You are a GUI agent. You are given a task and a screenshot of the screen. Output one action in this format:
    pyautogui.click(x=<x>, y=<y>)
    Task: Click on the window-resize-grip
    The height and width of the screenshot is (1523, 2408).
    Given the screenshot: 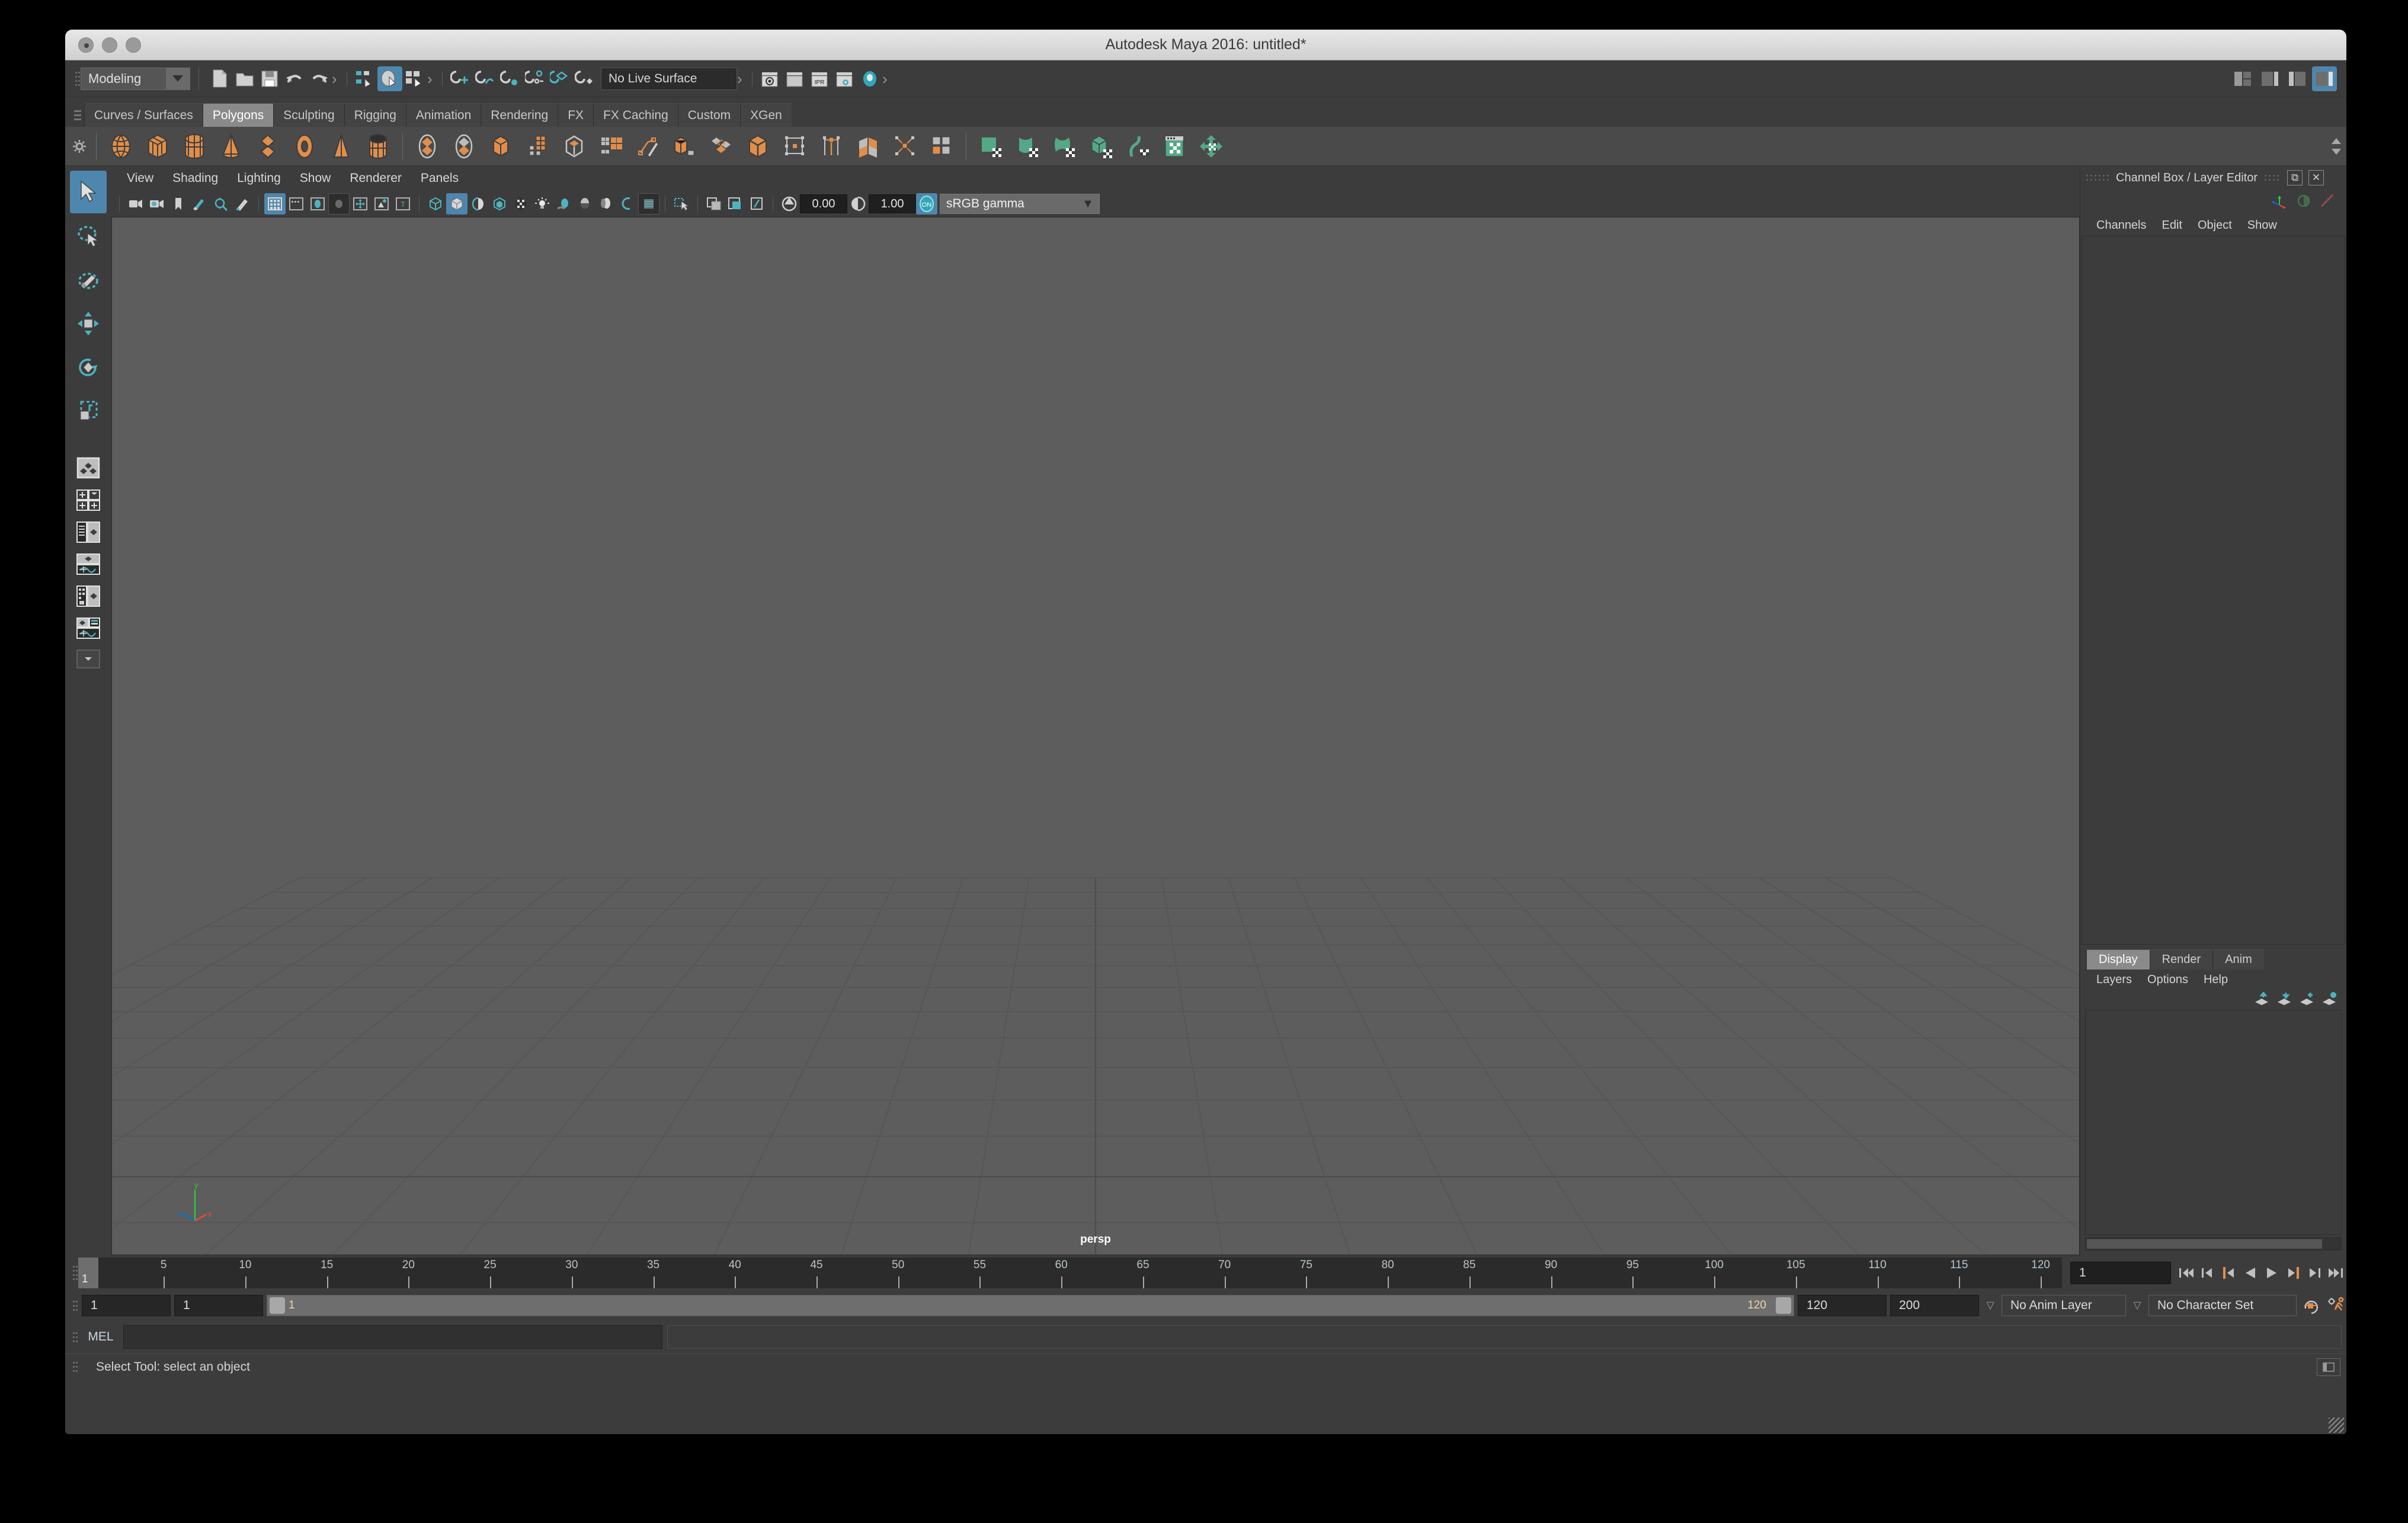 What is the action you would take?
    pyautogui.click(x=2336, y=1425)
    